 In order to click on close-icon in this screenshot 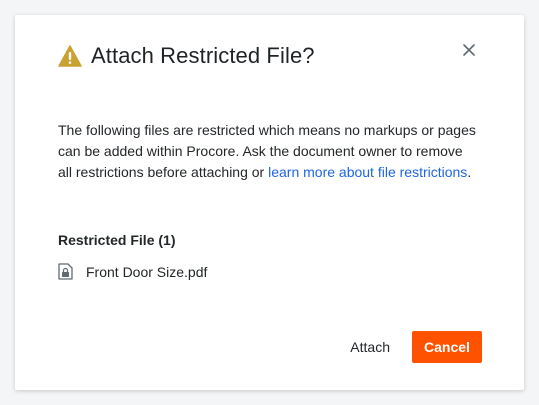, I will do `click(469, 50)`.